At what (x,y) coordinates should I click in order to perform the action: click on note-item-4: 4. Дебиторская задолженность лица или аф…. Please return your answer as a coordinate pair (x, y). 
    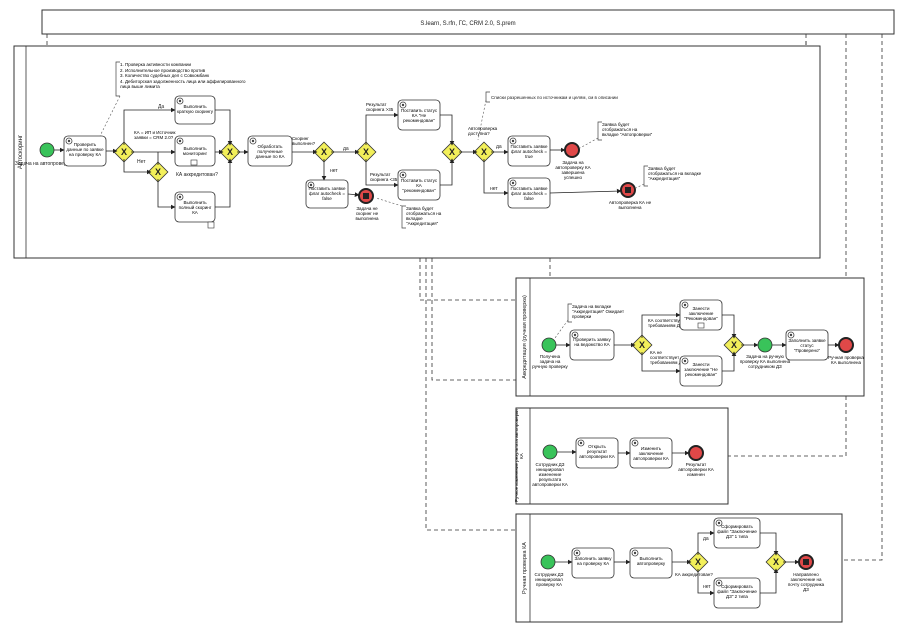
    Looking at the image, I should click on (183, 84).